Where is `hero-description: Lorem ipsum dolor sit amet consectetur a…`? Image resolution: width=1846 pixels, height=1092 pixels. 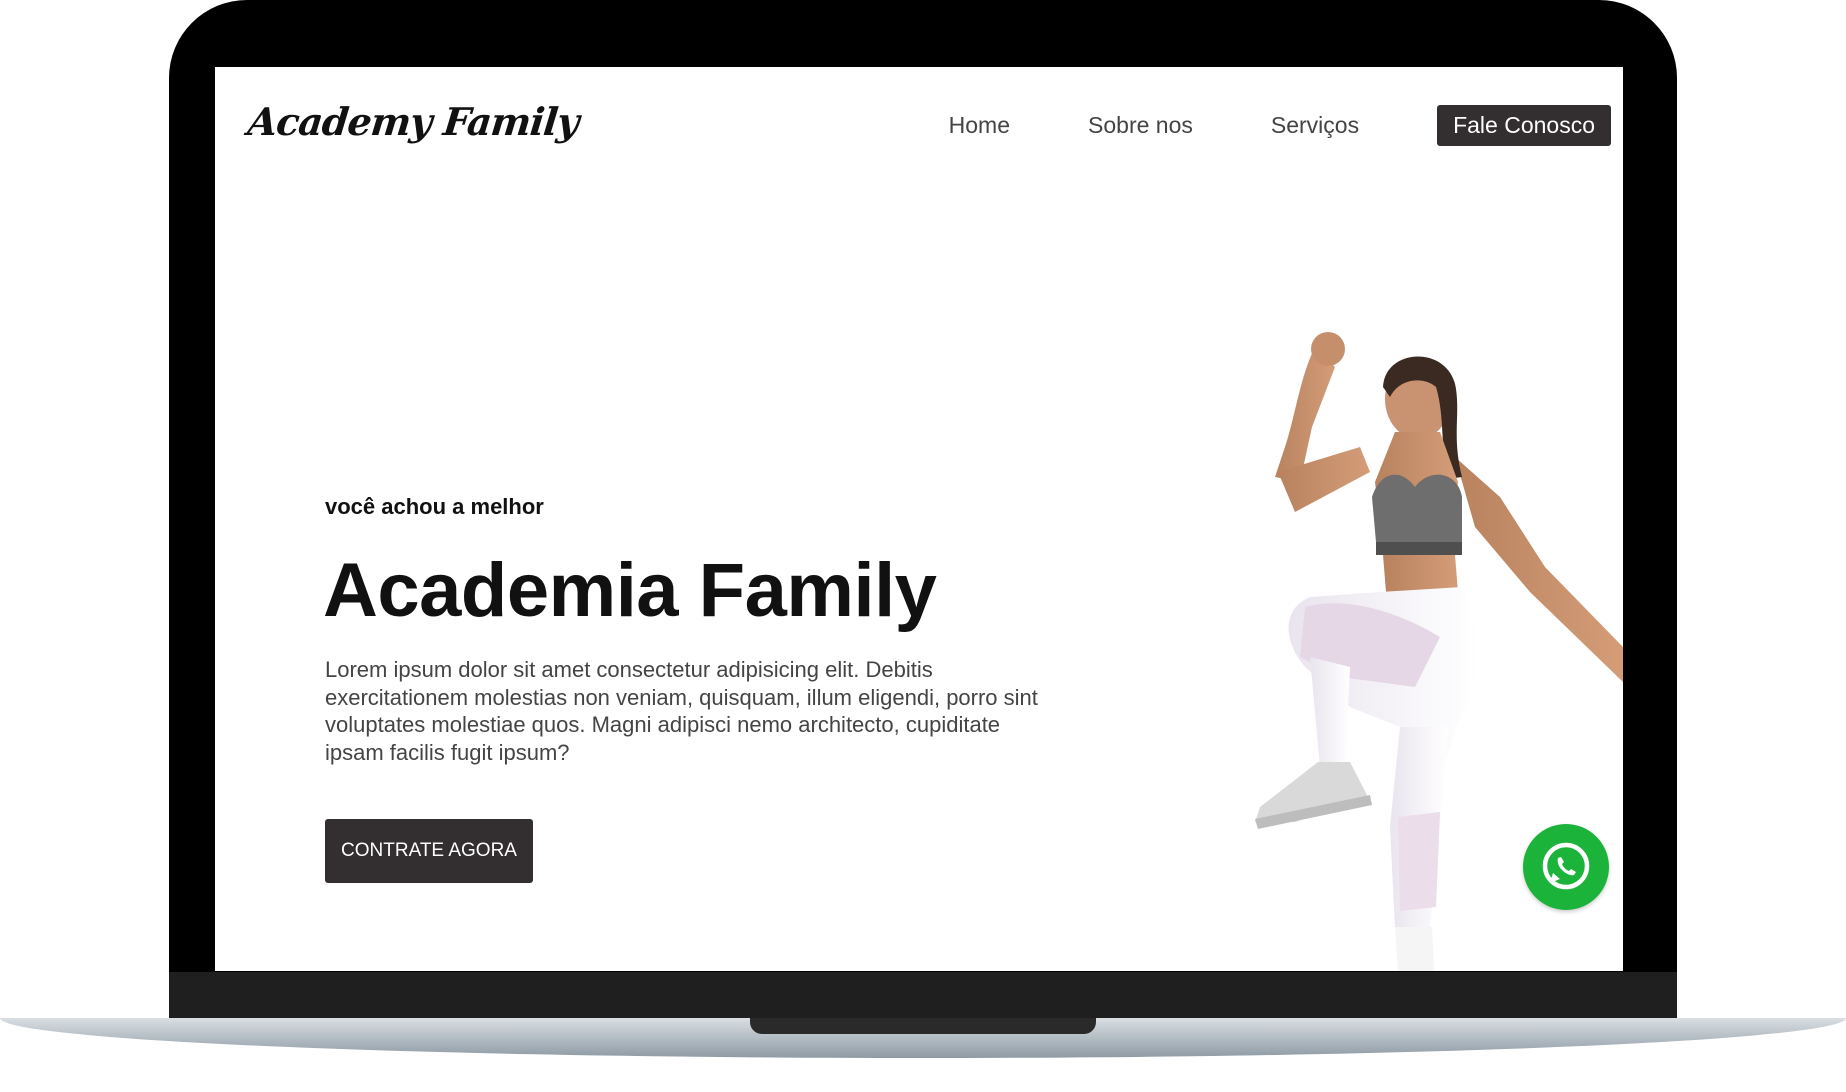
hero-description: Lorem ipsum dolor sit amet consectetur a… is located at coordinates (681, 711).